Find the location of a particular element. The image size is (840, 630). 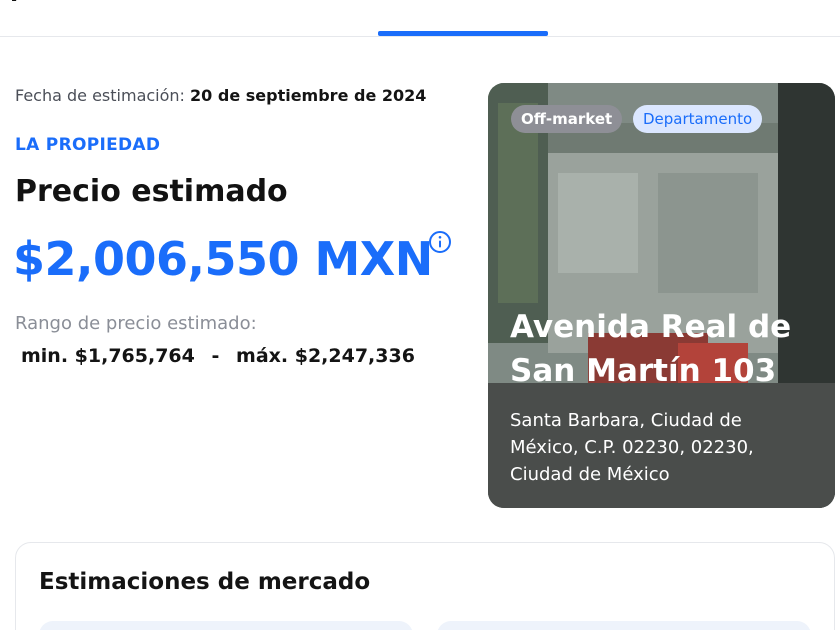

info-circle-icon is located at coordinates (440, 242).